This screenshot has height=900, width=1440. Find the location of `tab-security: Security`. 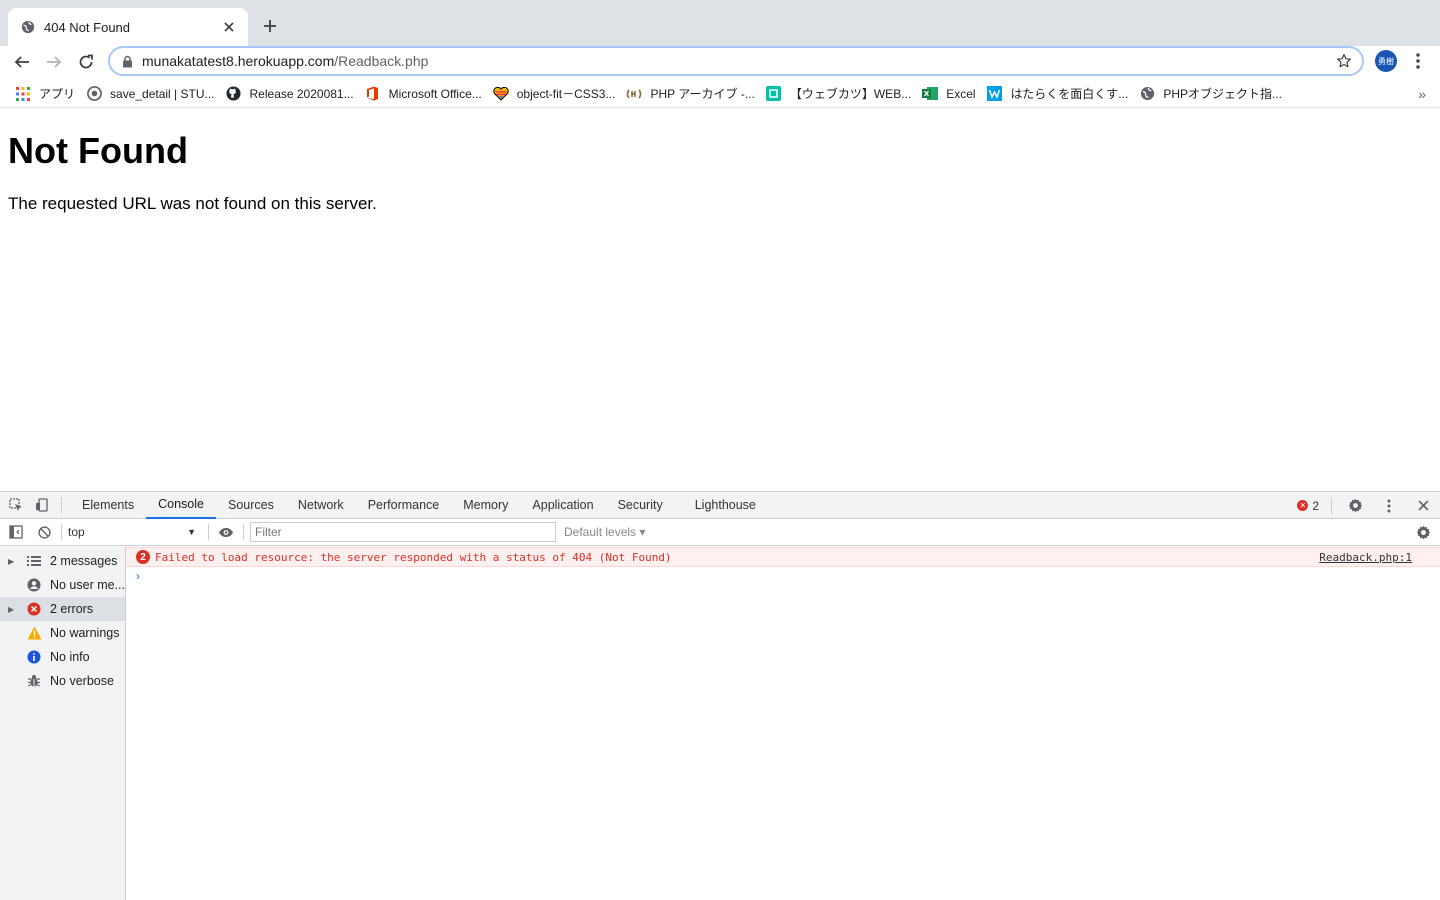

tab-security: Security is located at coordinates (640, 505).